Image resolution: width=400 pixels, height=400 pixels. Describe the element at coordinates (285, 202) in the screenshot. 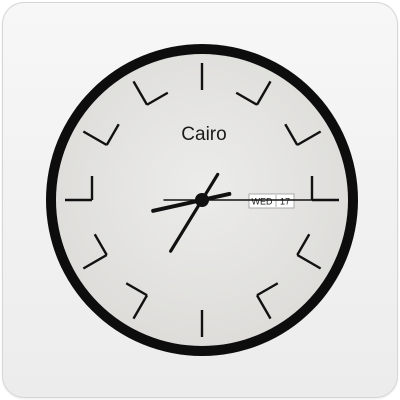

I see `day-label: 17` at that location.